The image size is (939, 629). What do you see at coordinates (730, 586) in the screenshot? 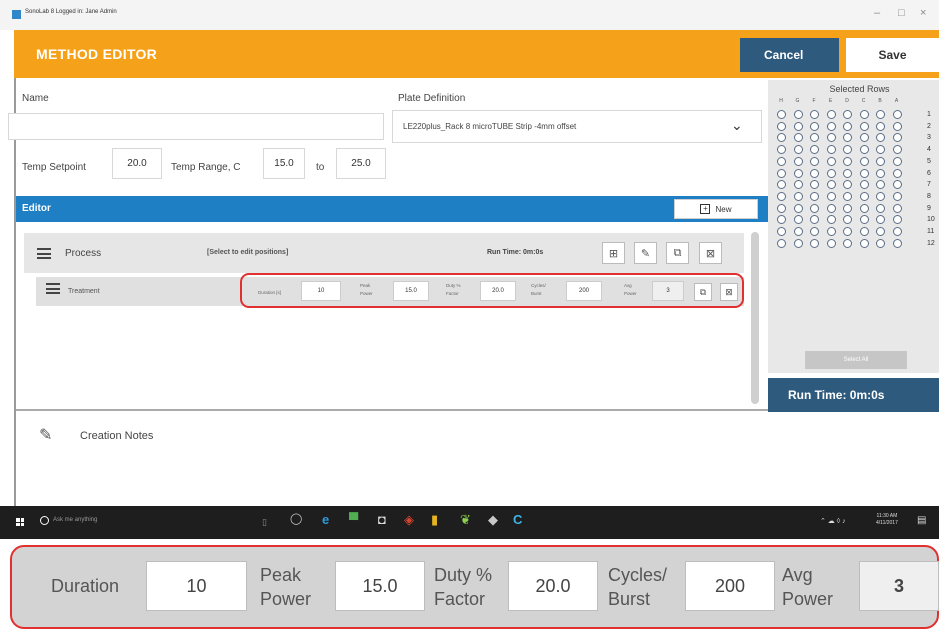
I see `zoom-cycles-burst-input: 200` at bounding box center [730, 586].